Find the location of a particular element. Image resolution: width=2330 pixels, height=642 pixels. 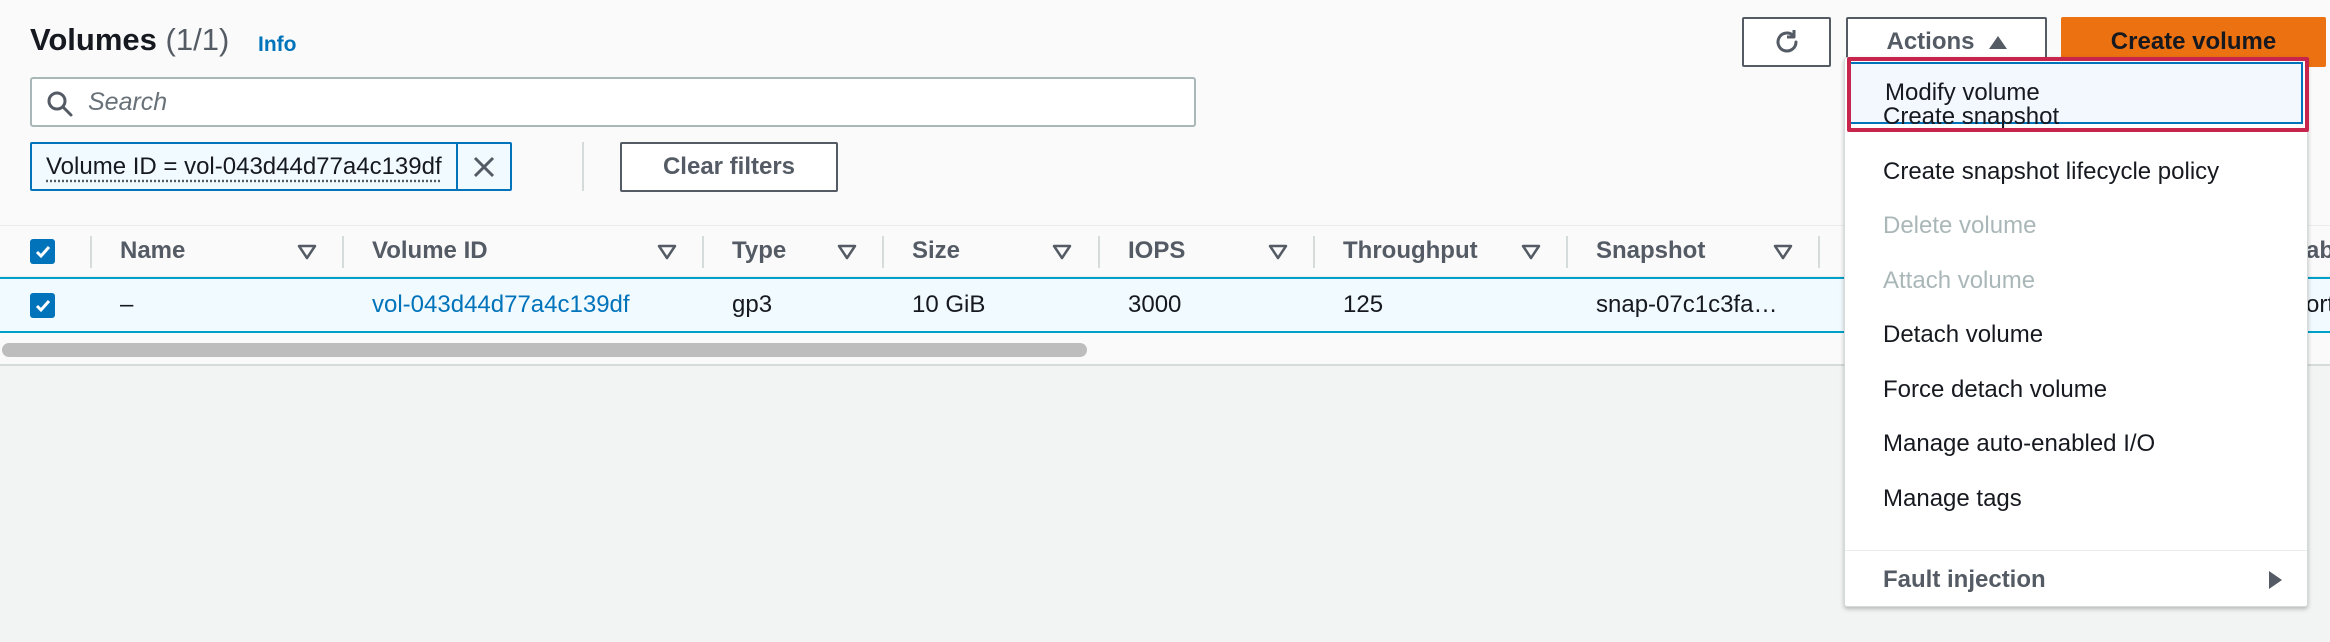

column-header-name: Name is located at coordinates (152, 251).